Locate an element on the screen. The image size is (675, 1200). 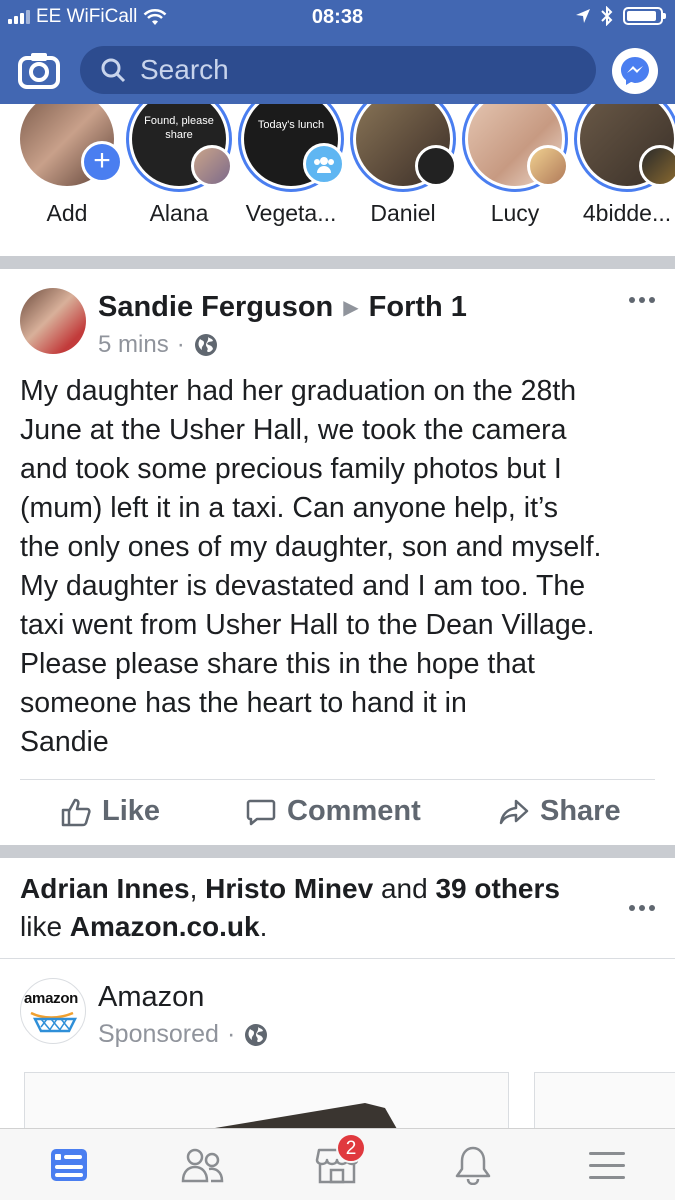
amazon-logo: amazon is located at coordinates (53, 1011).